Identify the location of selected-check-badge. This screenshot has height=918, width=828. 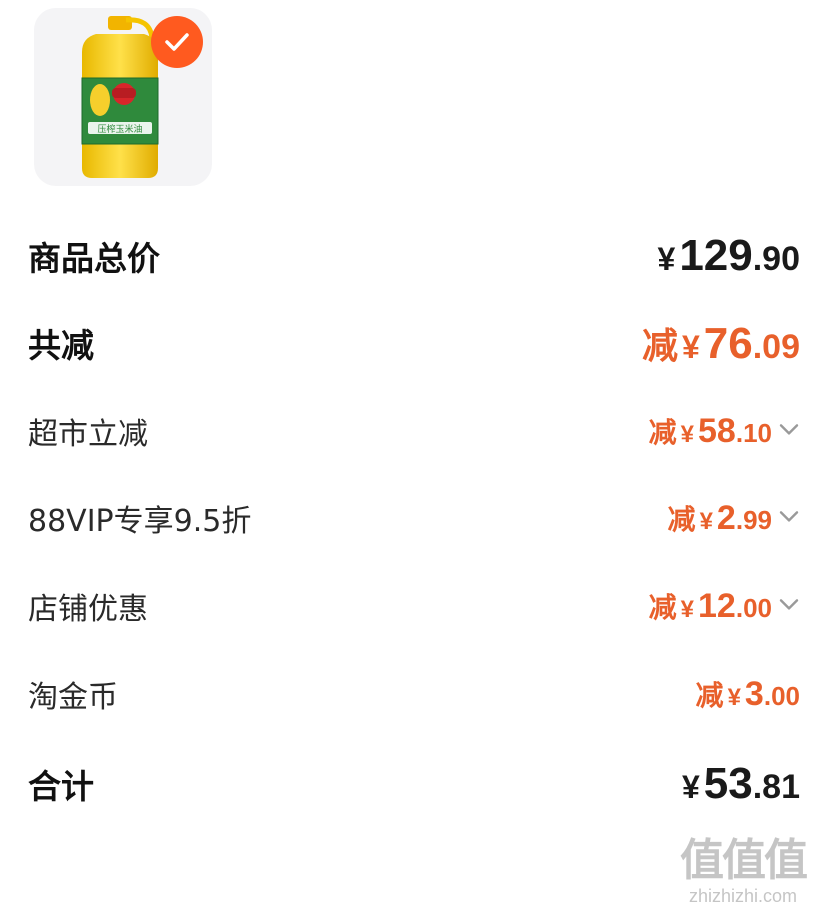
(177, 42).